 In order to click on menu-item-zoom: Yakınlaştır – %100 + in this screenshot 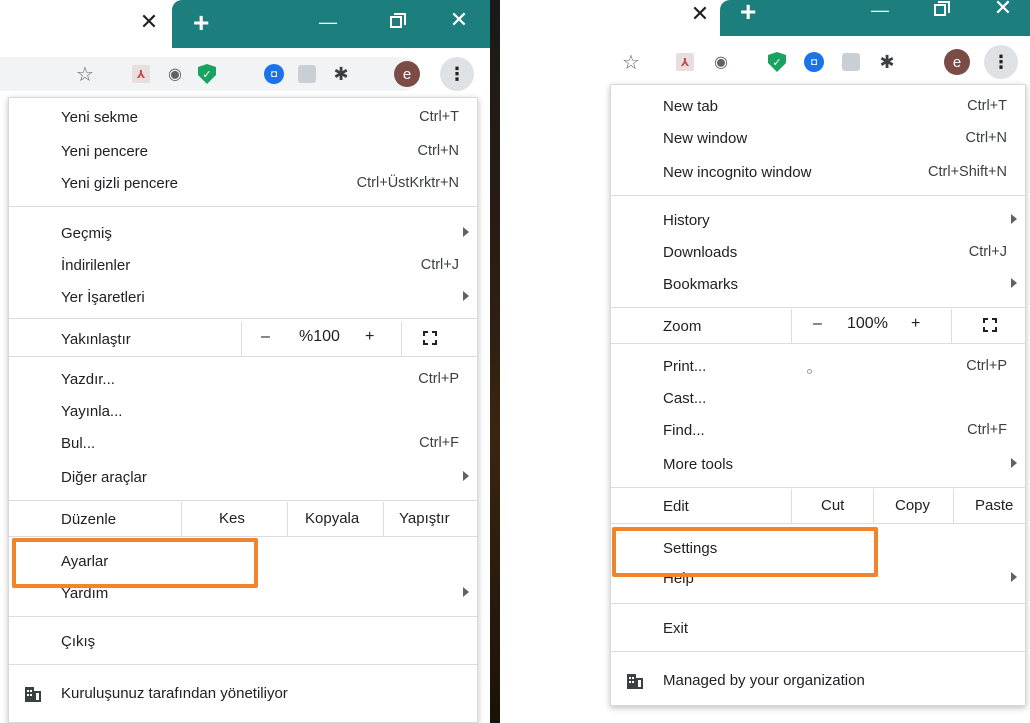, I will do `click(243, 339)`.